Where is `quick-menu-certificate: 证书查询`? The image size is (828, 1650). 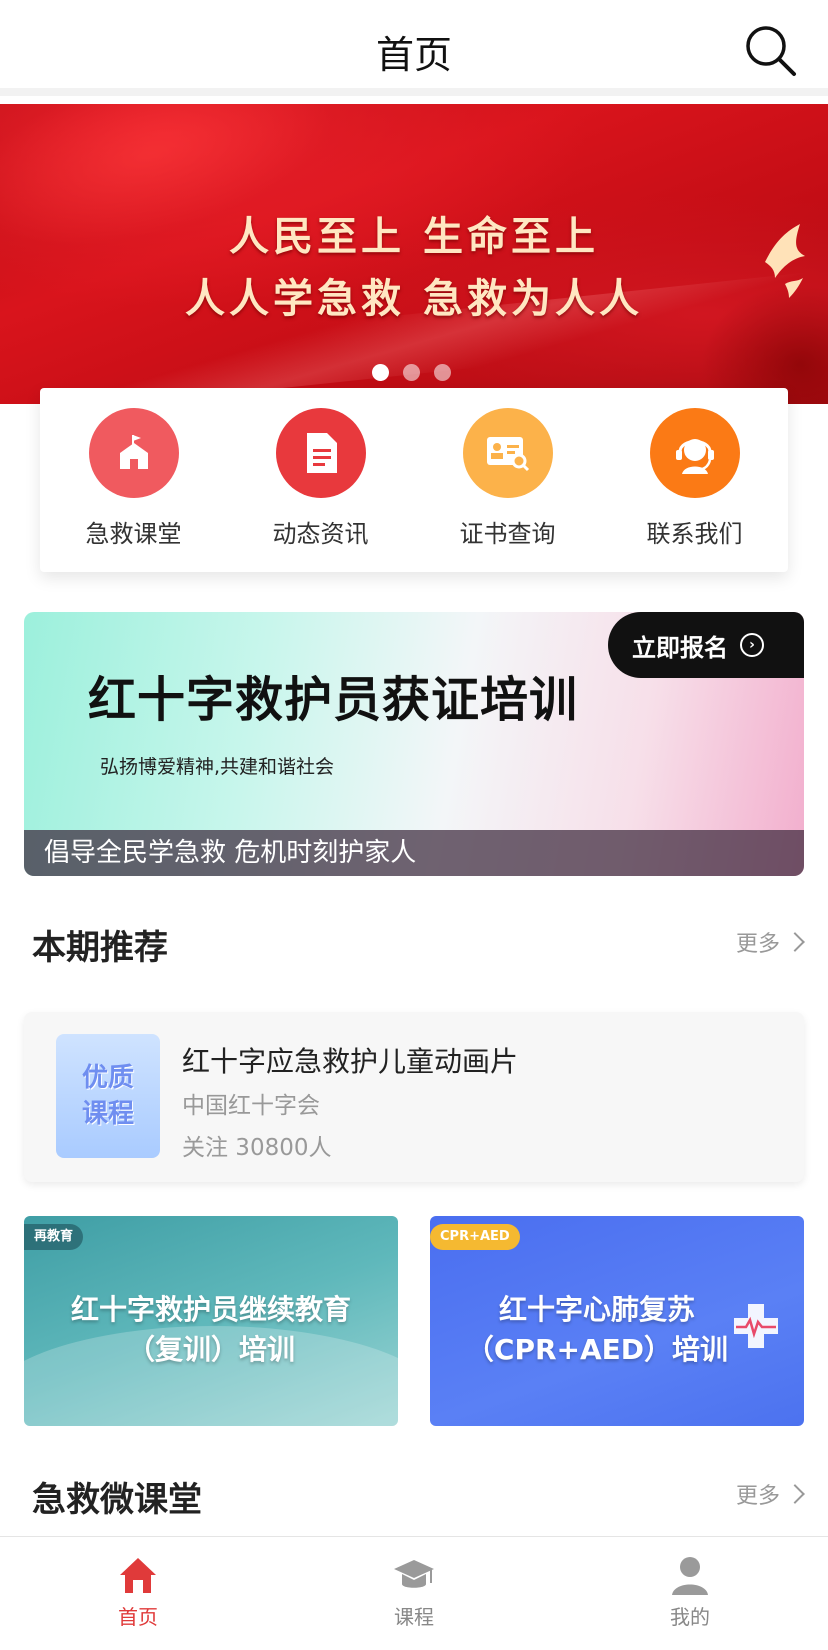 quick-menu-certificate: 证书查询 is located at coordinates (507, 480).